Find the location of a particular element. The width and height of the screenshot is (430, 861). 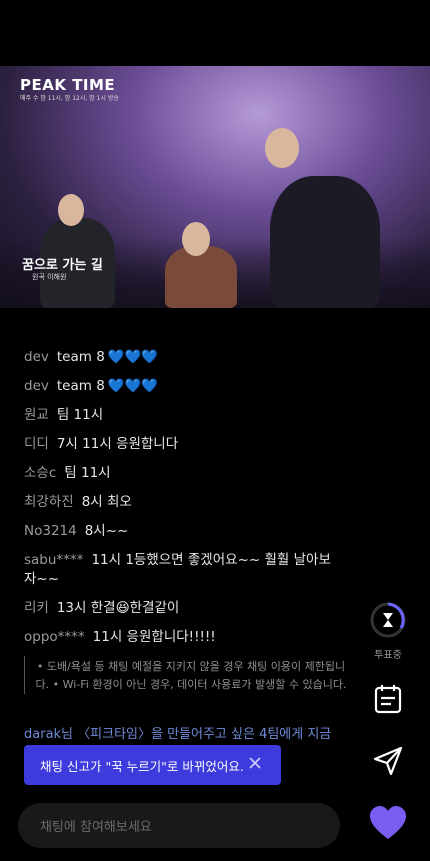

toast-text: 채팅 신고가 "꾹 누르기"로 바뀌었어요. is located at coordinates (142, 766).